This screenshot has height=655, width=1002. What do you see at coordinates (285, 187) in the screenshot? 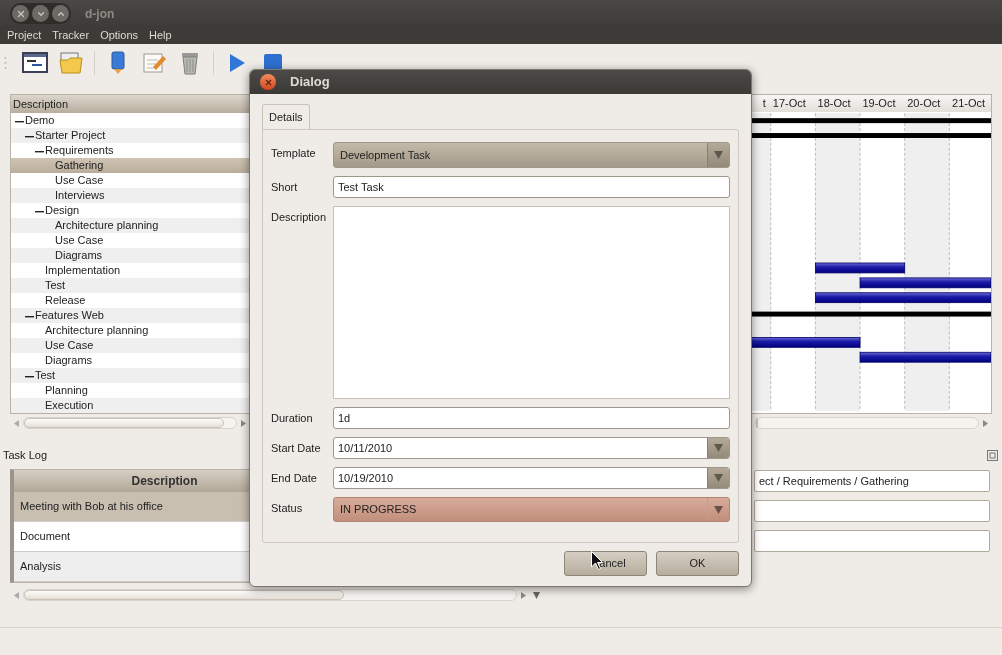
I see `field-label: Short` at bounding box center [285, 187].